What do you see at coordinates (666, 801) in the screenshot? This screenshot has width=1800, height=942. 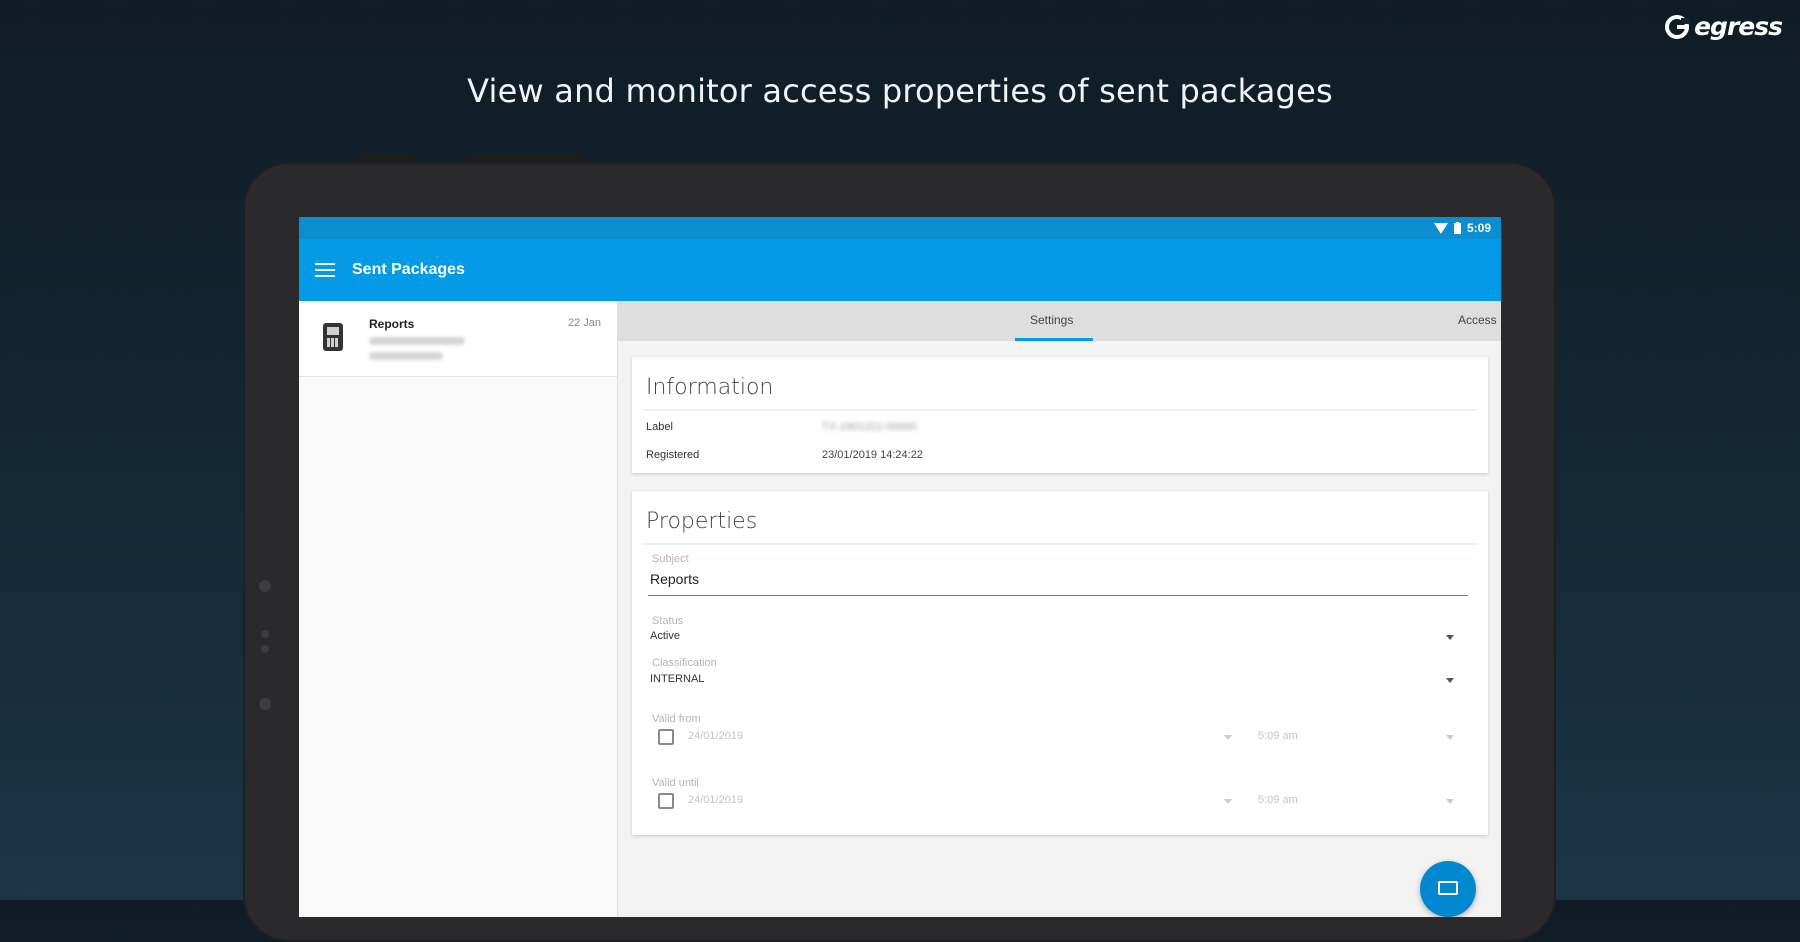 I see `valid-until-checkbox` at bounding box center [666, 801].